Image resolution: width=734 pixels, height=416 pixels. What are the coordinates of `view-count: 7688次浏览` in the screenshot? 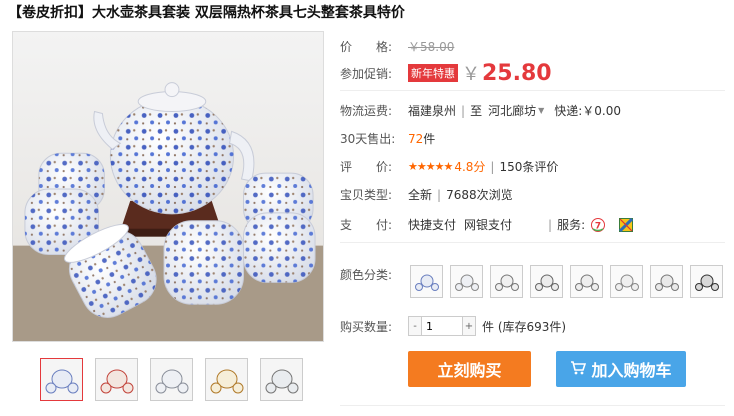 It's located at (479, 195).